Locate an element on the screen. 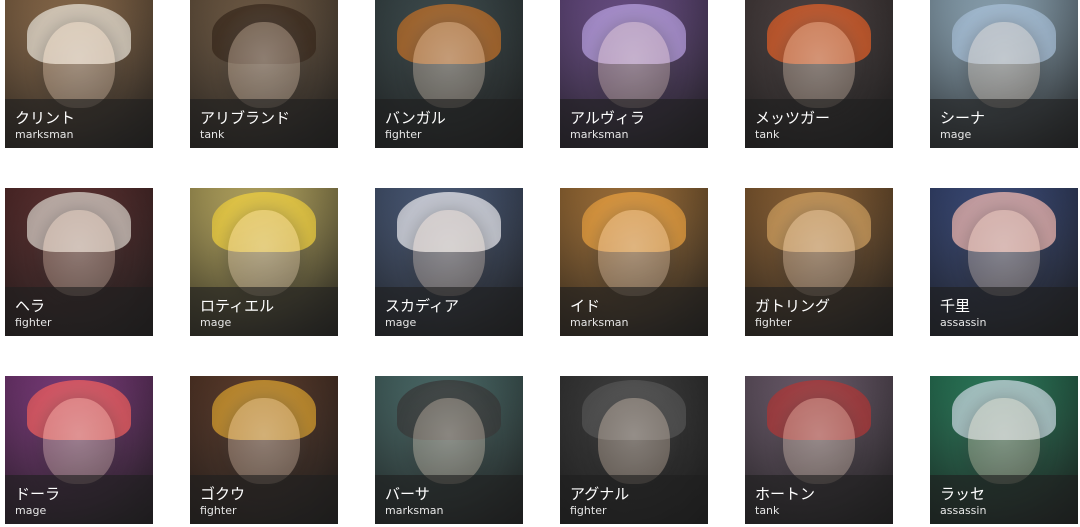 The image size is (1080, 527). hero-caption: イド marksman is located at coordinates (634, 311).